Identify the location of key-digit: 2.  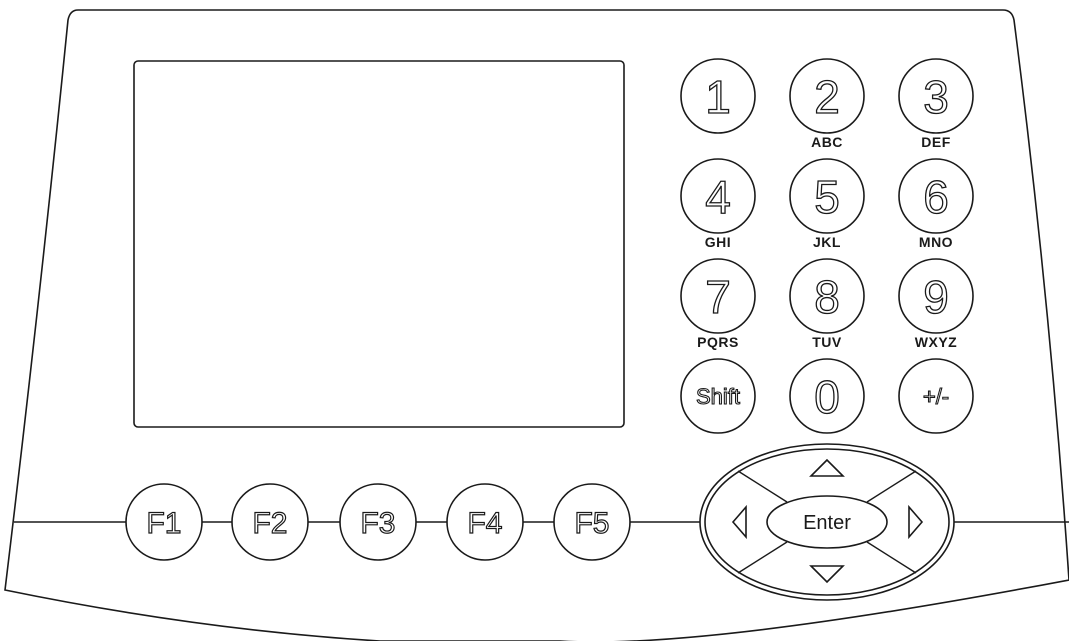
(827, 97).